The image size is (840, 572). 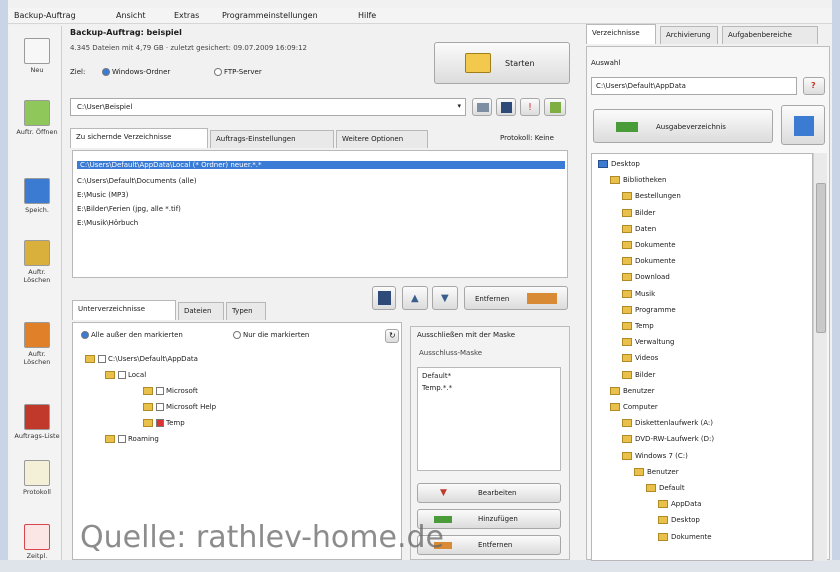 I want to click on toolbar-remove-button: Auftr. Löschen, so click(x=37, y=342).